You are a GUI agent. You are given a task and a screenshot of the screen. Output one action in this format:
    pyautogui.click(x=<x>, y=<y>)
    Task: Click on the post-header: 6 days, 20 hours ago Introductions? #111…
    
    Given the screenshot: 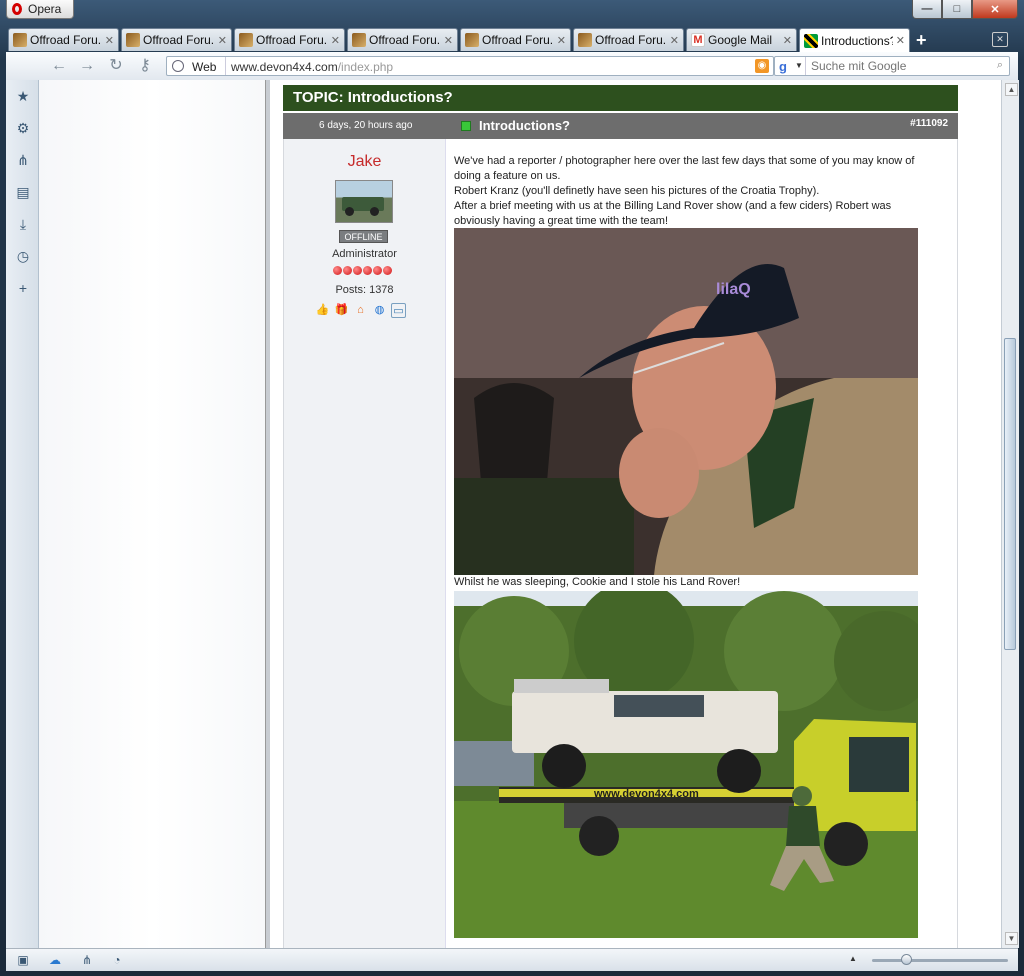 What is the action you would take?
    pyautogui.click(x=620, y=126)
    